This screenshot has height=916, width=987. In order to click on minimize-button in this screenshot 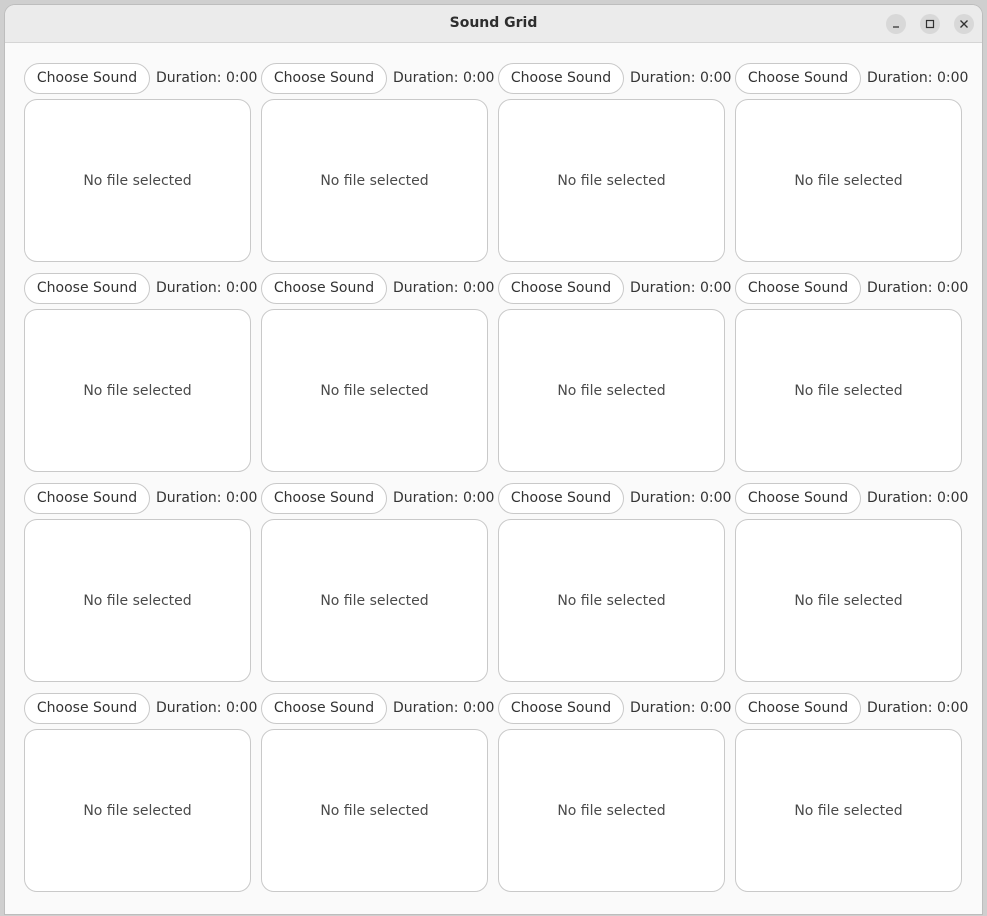, I will do `click(896, 24)`.